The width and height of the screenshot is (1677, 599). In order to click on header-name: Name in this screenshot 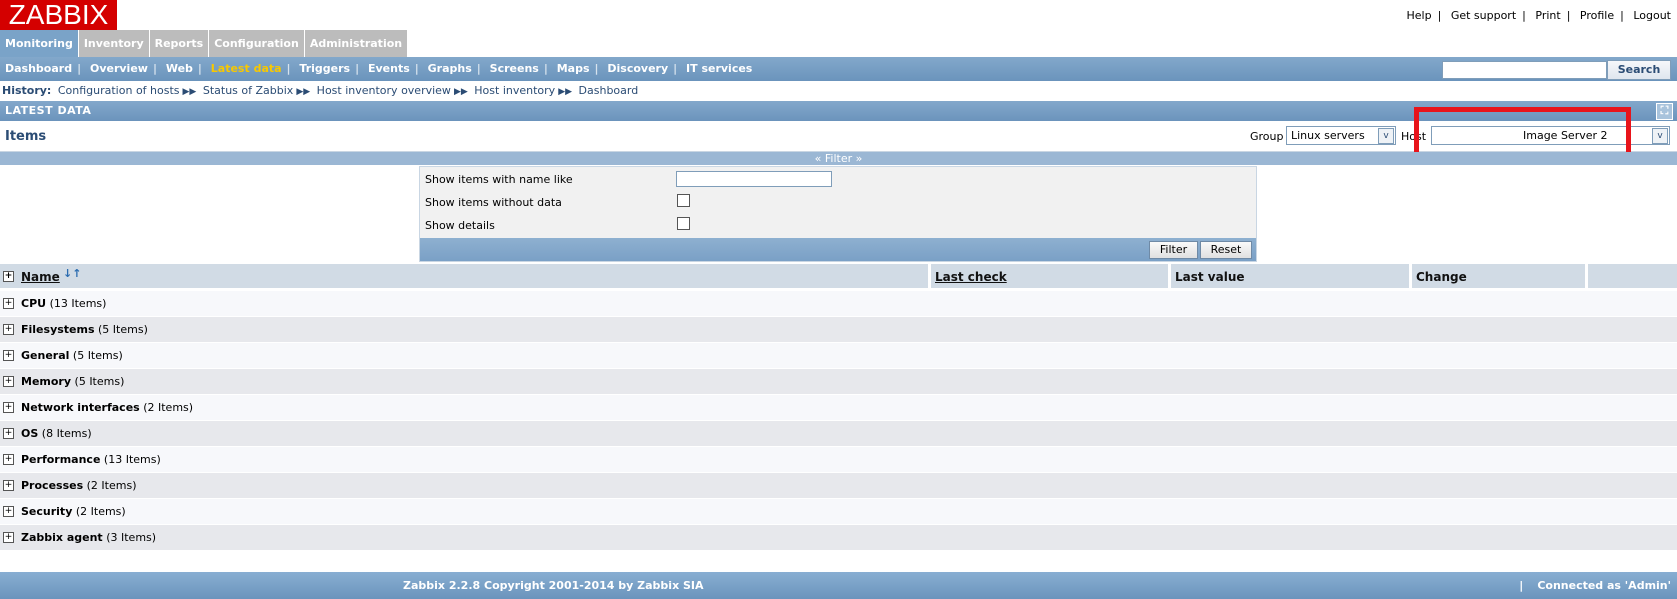, I will do `click(40, 277)`.